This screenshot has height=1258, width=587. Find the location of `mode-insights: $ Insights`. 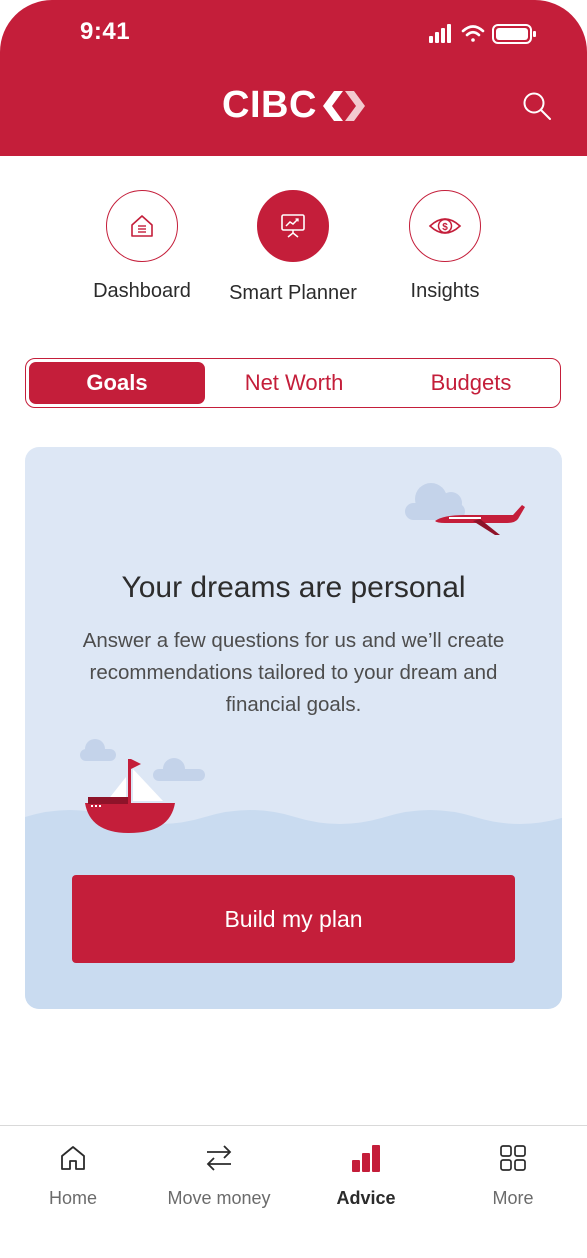

mode-insights: $ Insights is located at coordinates (445, 246).